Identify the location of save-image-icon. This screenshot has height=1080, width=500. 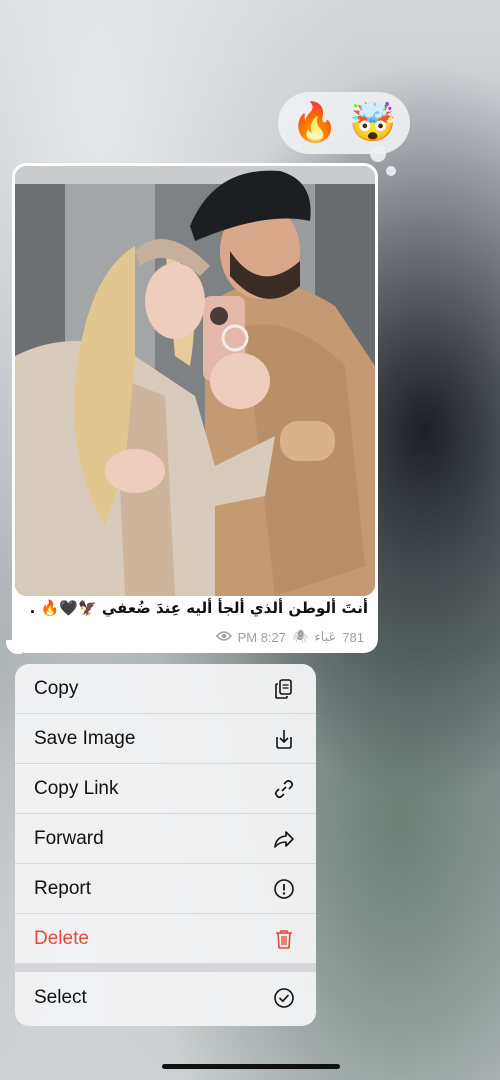
(284, 739).